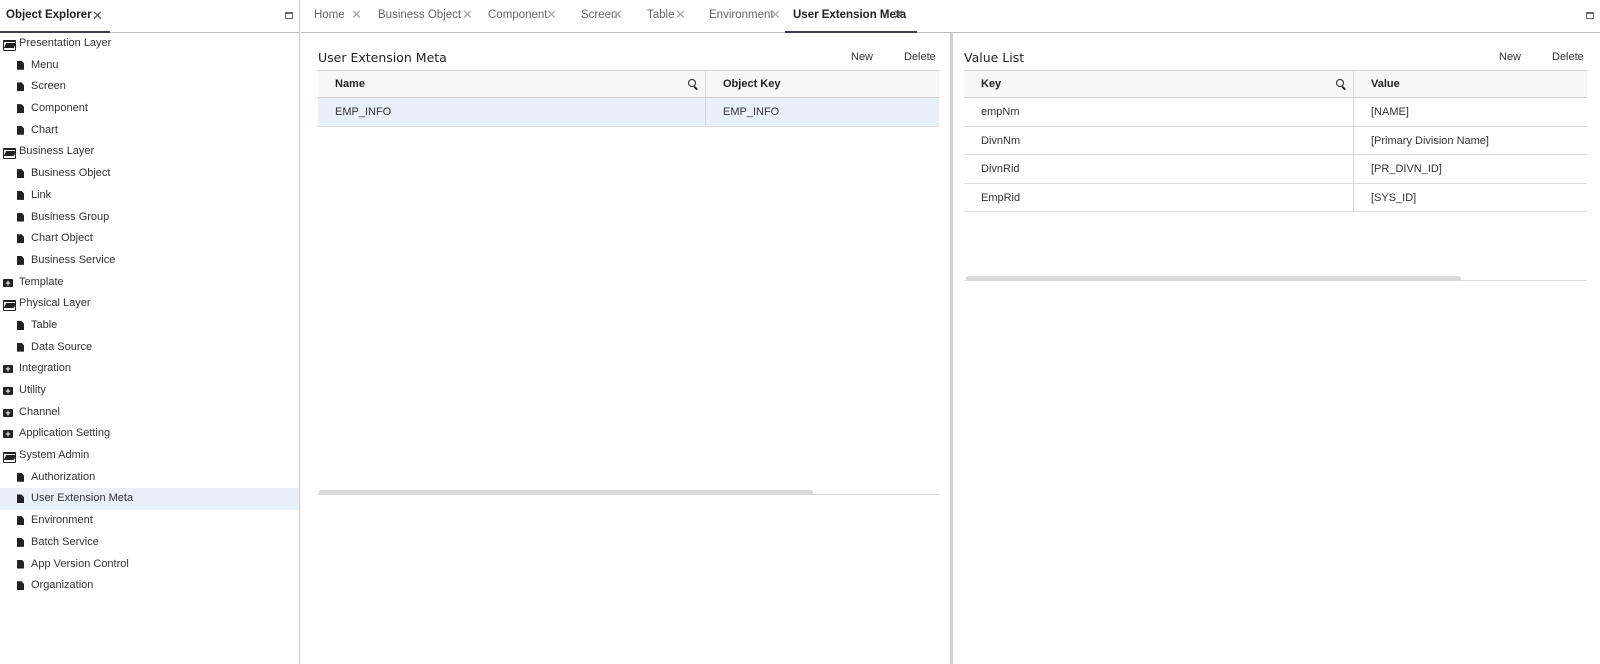 This screenshot has width=1600, height=664. I want to click on table-row: DivnRid [PR_DIVN_ID], so click(1275, 169).